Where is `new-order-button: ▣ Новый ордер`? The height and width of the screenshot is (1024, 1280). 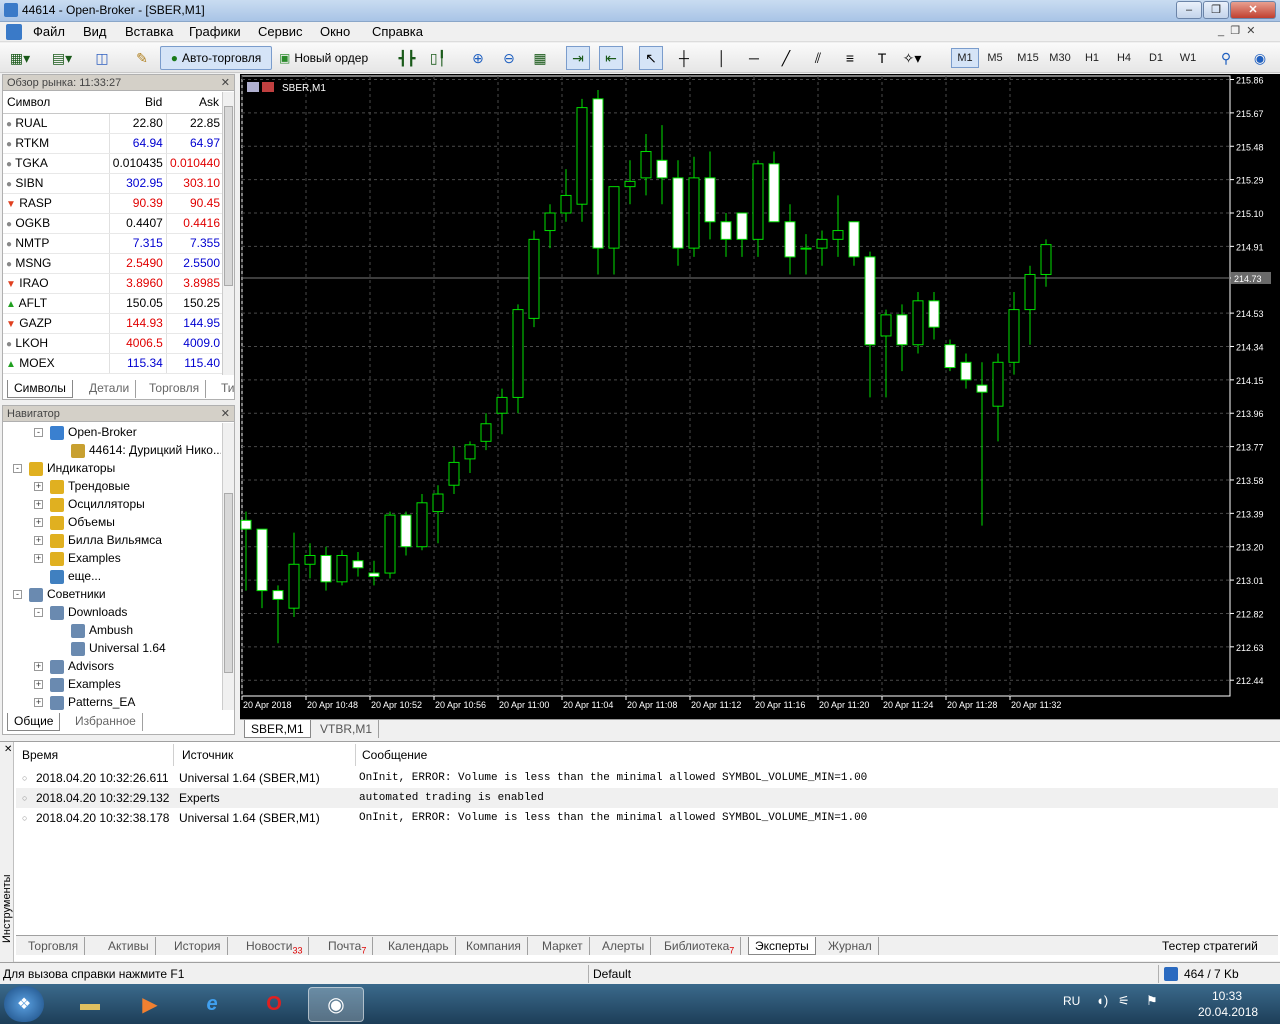 new-order-button: ▣ Новый ордер is located at coordinates (323, 58).